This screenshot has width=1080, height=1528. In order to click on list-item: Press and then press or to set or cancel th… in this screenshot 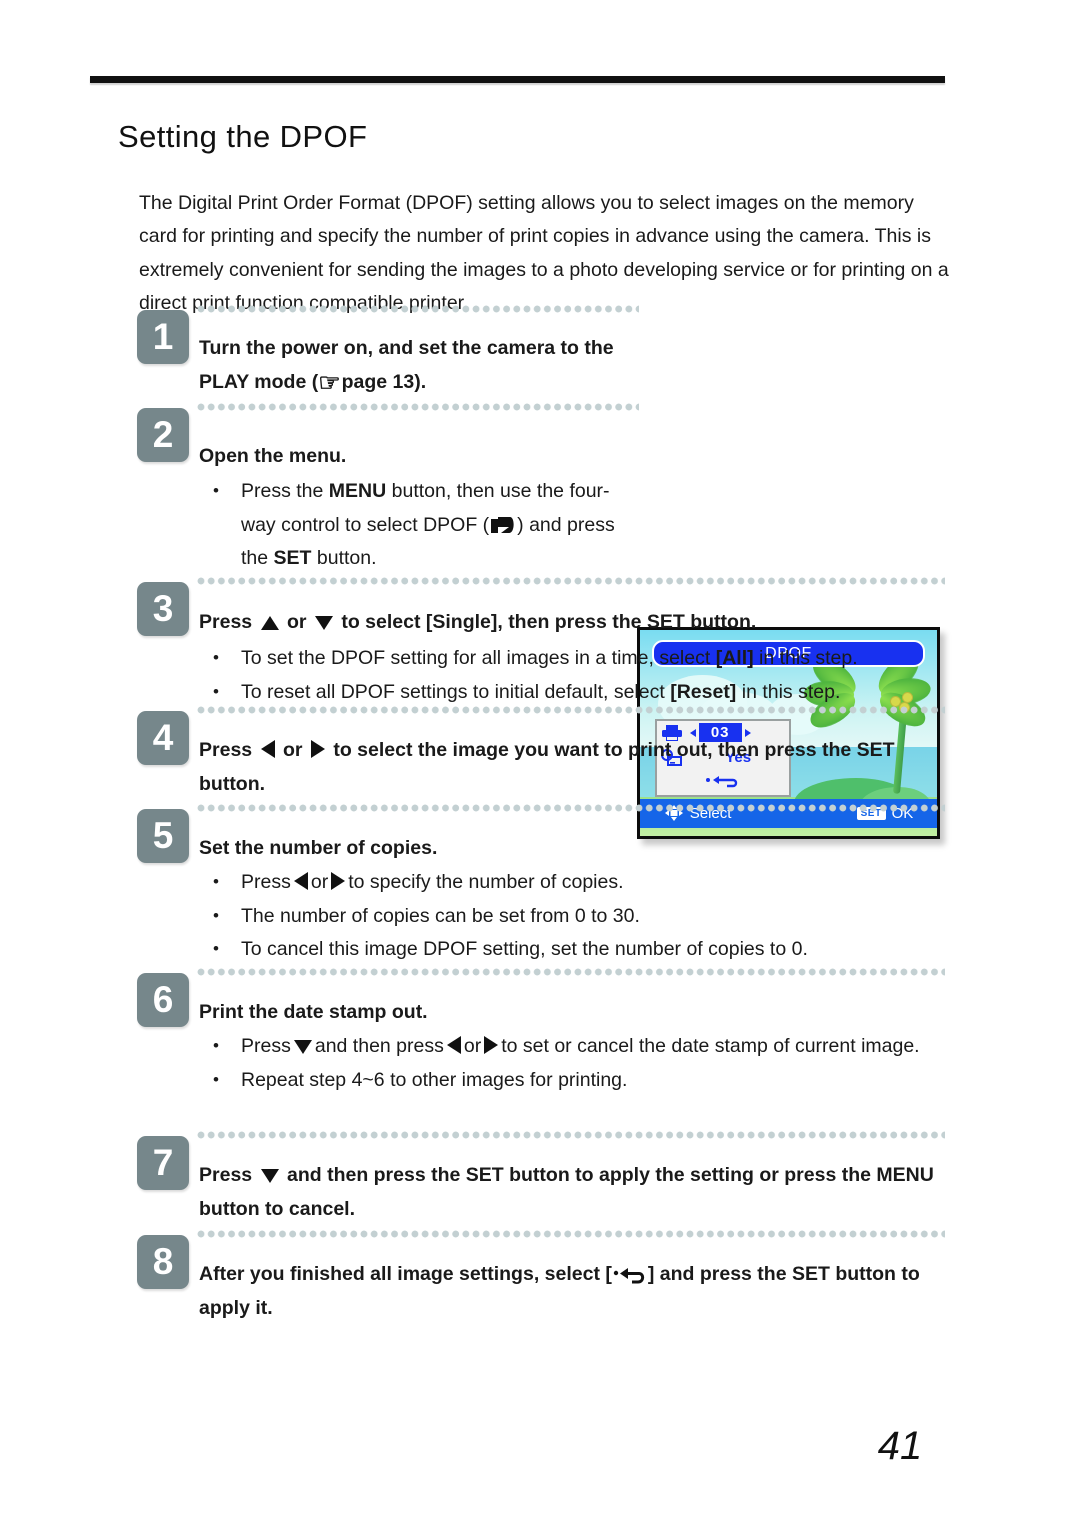, I will do `click(579, 1046)`.